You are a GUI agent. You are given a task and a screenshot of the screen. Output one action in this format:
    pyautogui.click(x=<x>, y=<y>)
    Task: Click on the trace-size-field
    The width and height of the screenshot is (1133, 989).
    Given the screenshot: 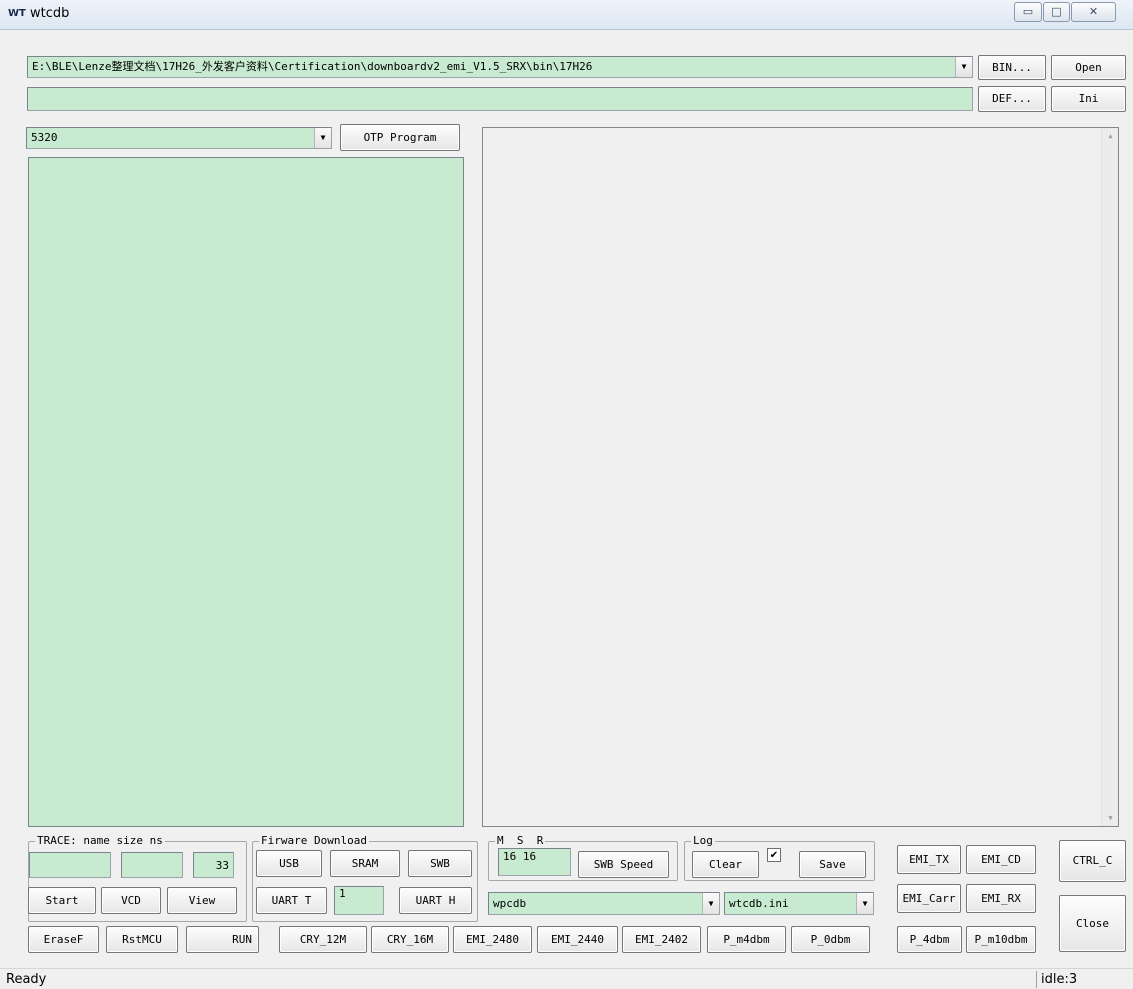 What is the action you would take?
    pyautogui.click(x=152, y=865)
    